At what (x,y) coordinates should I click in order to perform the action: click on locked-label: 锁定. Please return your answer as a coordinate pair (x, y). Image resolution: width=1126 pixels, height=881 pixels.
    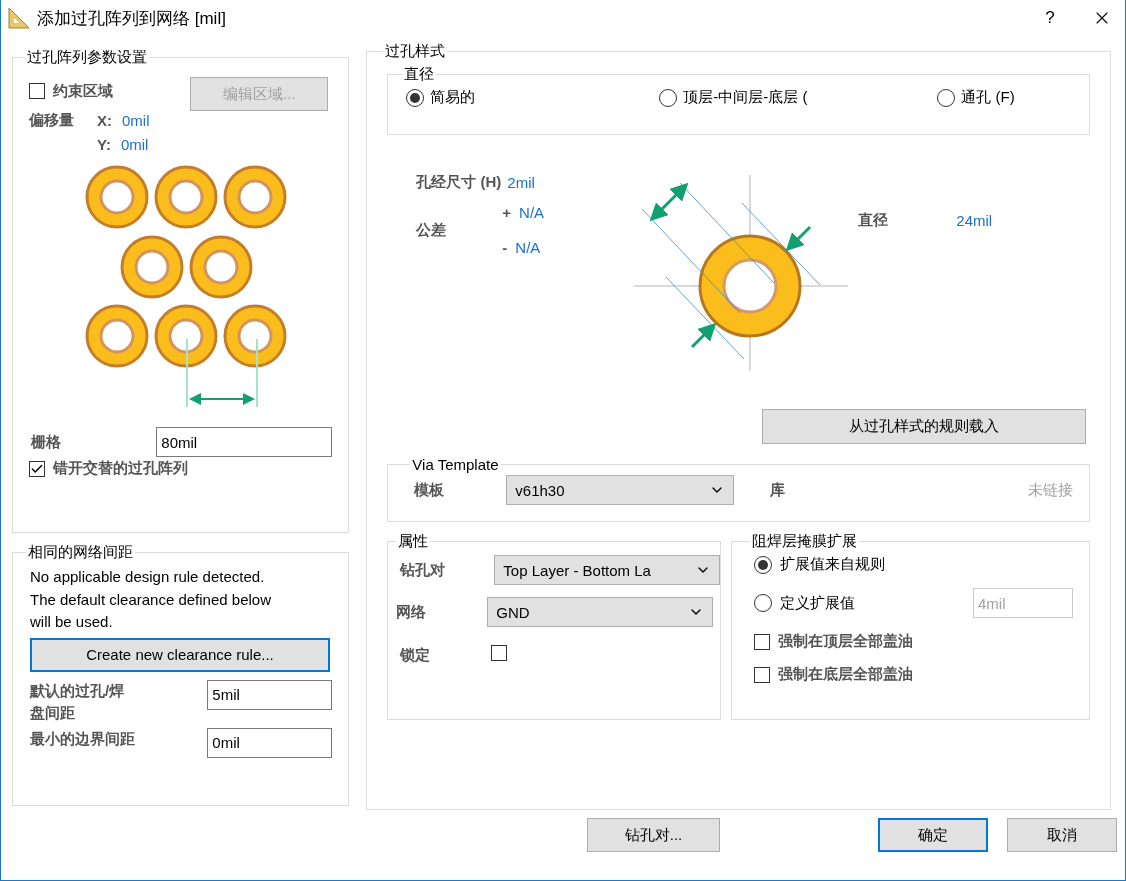
    Looking at the image, I should click on (416, 655).